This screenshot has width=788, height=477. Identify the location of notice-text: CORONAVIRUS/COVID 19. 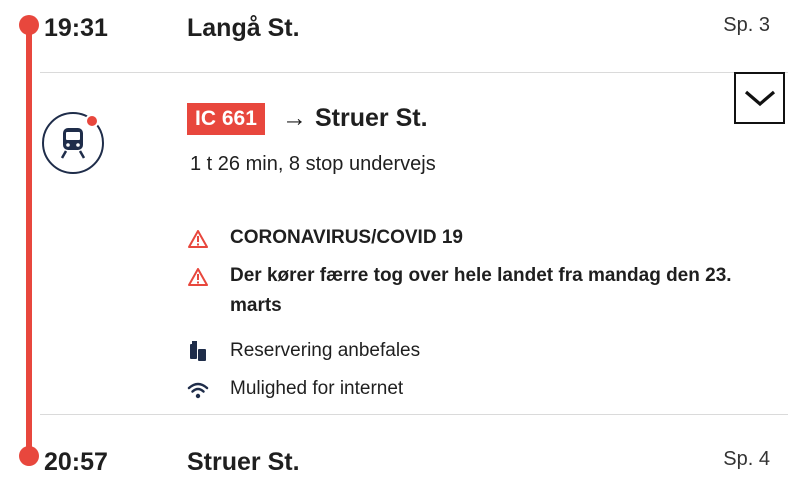
(346, 237).